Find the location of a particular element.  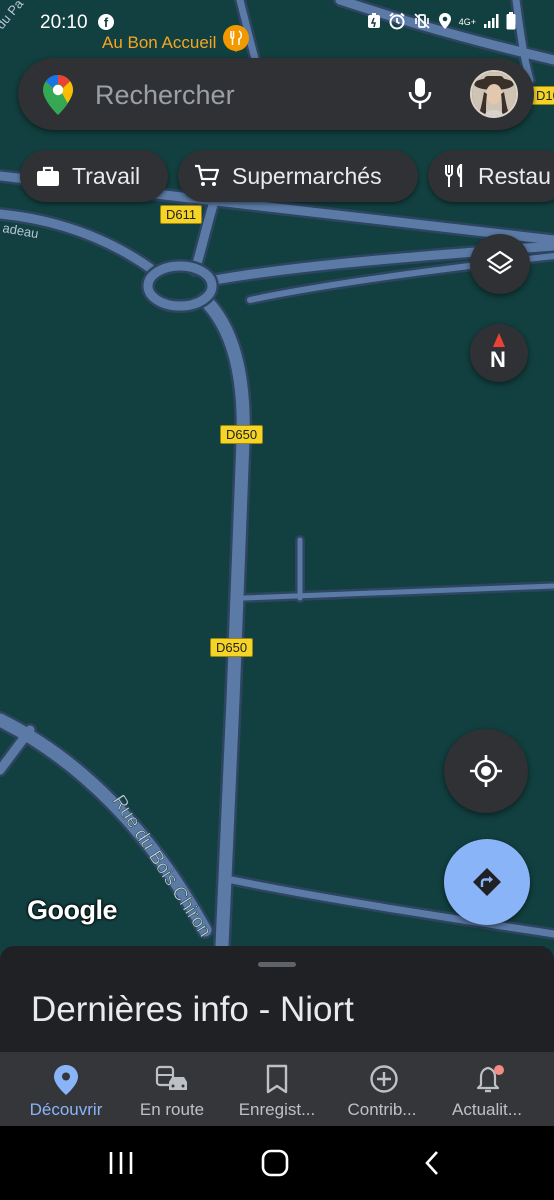

briefcase-icon is located at coordinates (48, 176).